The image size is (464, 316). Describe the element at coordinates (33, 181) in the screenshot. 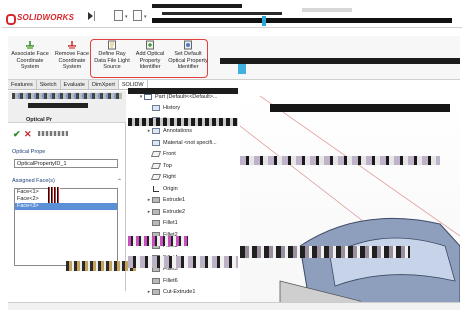

I see `assigned-faces-label: Assigned Face(s)` at that location.